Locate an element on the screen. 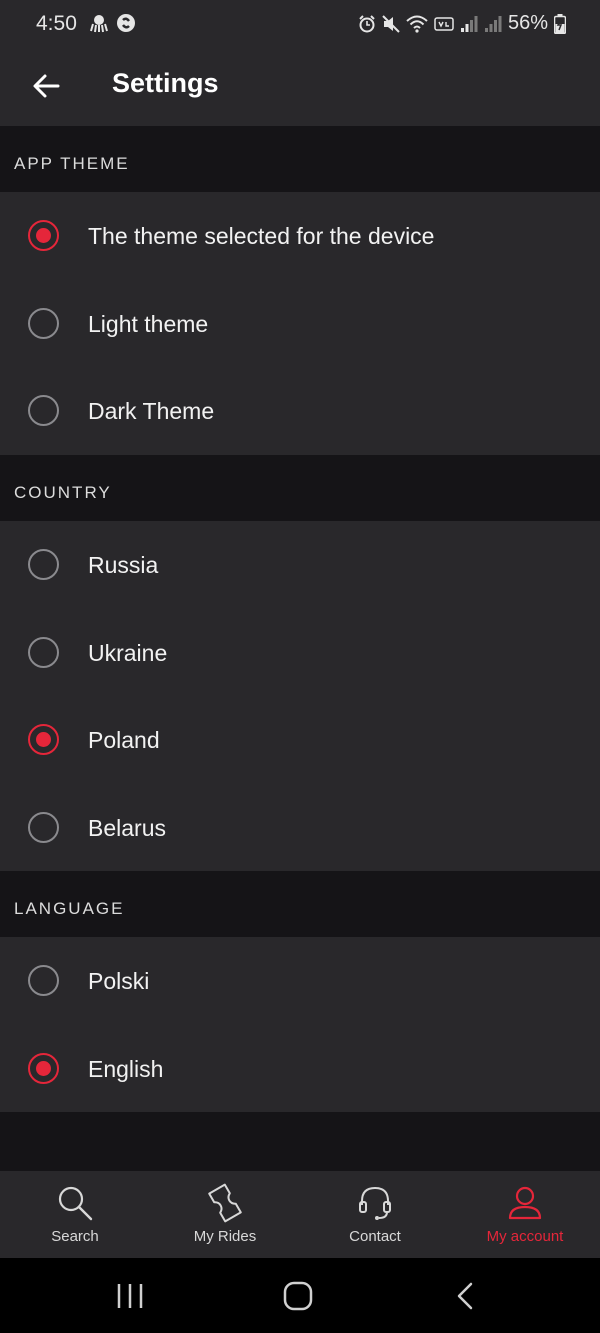  system-back-button is located at coordinates (466, 1296).